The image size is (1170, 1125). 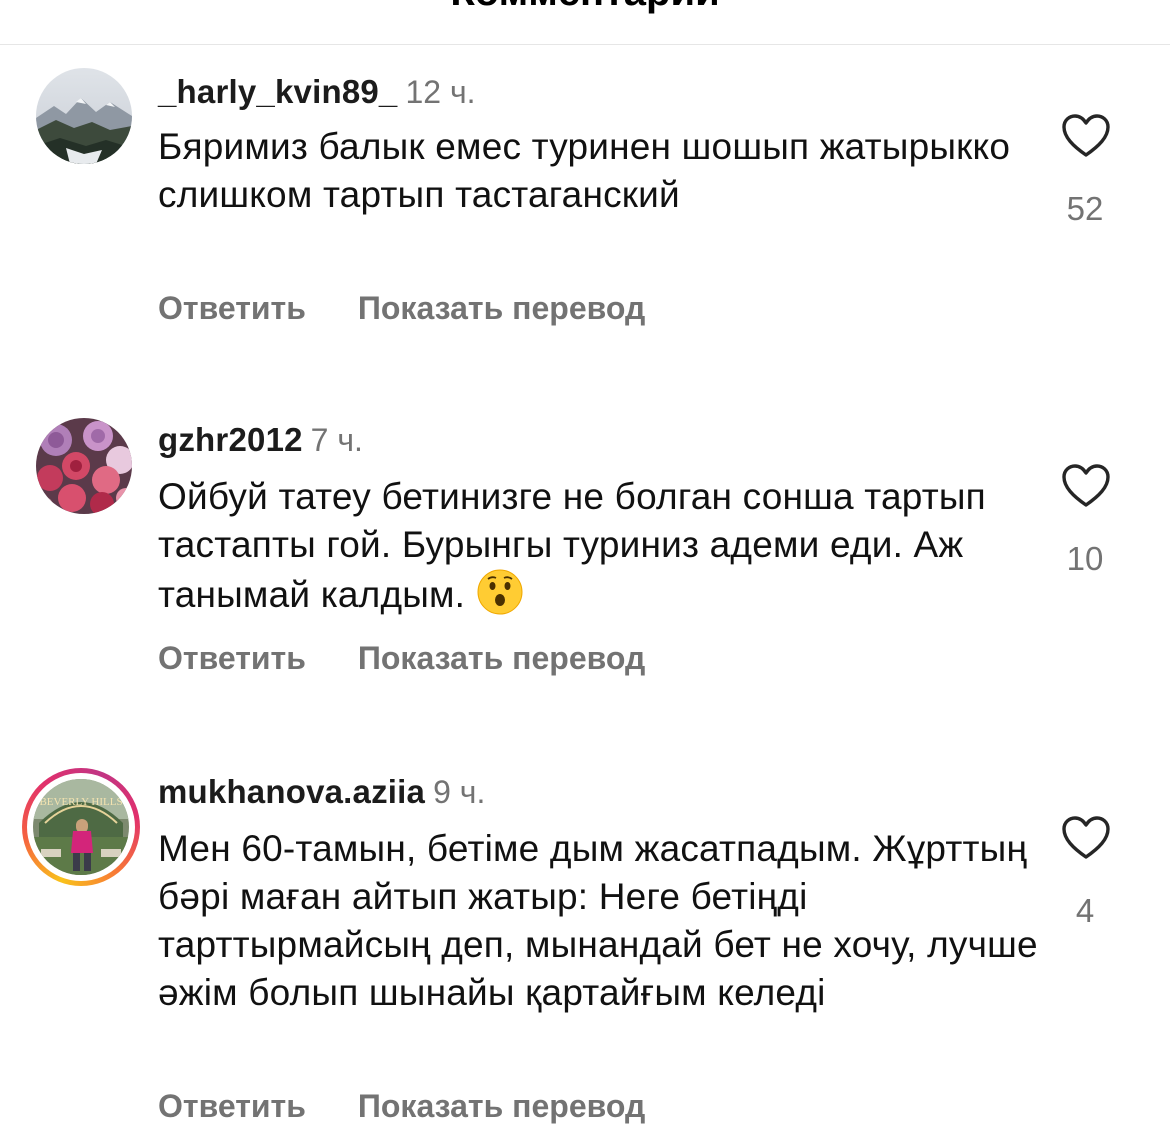 I want to click on avatar-mountain-image, so click(x=84, y=116).